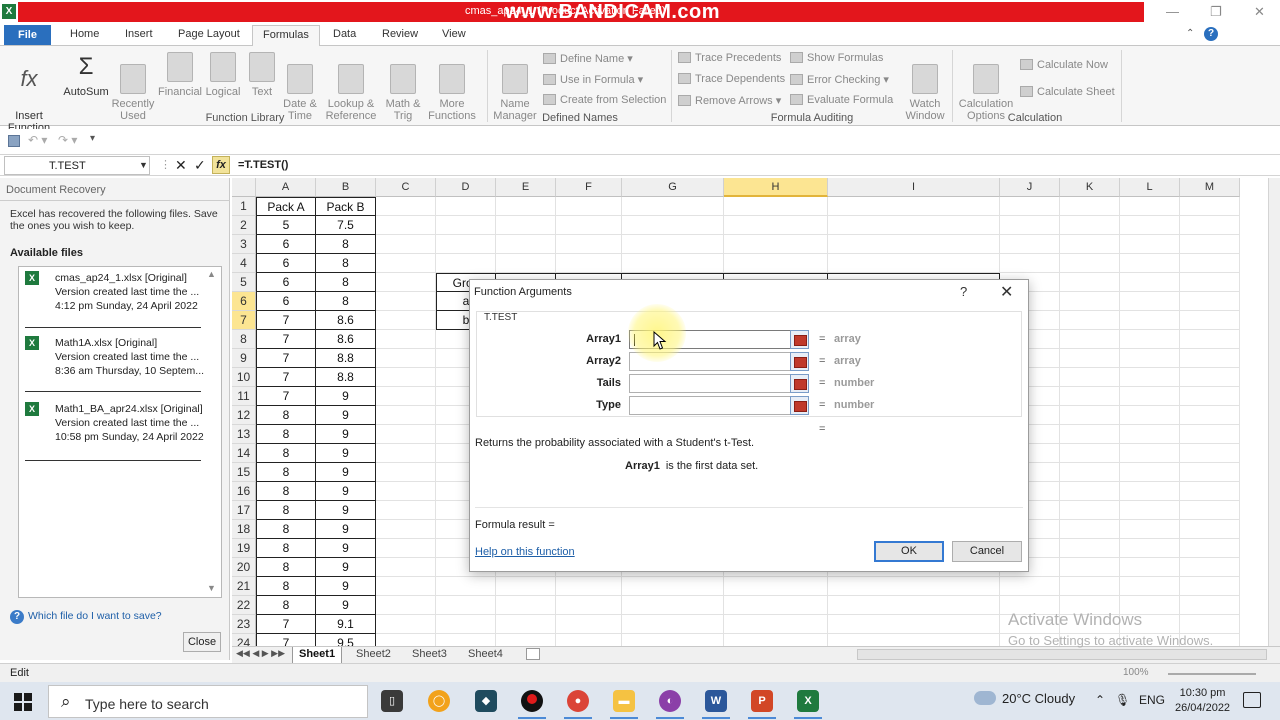  Describe the element at coordinates (1090, 320) in the screenshot. I see `cell-K7` at that location.